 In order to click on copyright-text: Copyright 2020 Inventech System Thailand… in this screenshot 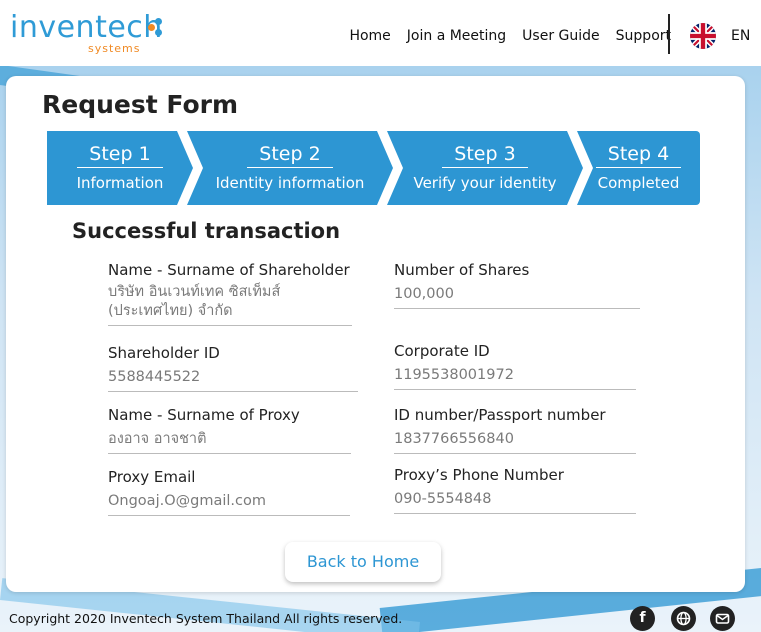, I will do `click(206, 618)`.